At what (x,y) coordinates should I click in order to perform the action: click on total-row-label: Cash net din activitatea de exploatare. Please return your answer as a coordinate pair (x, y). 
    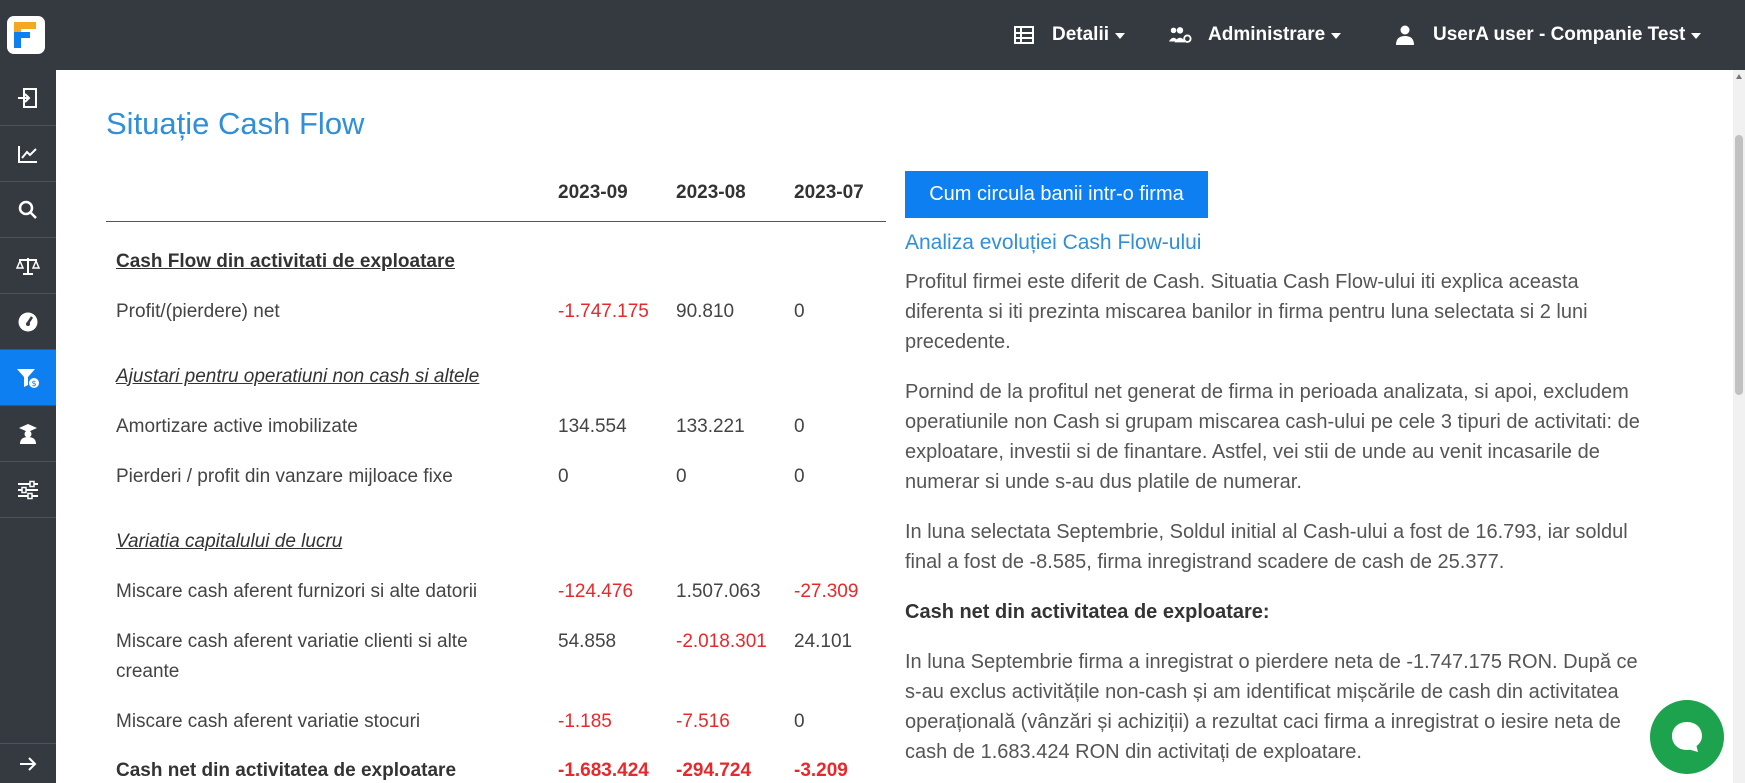
    Looking at the image, I should click on (286, 770).